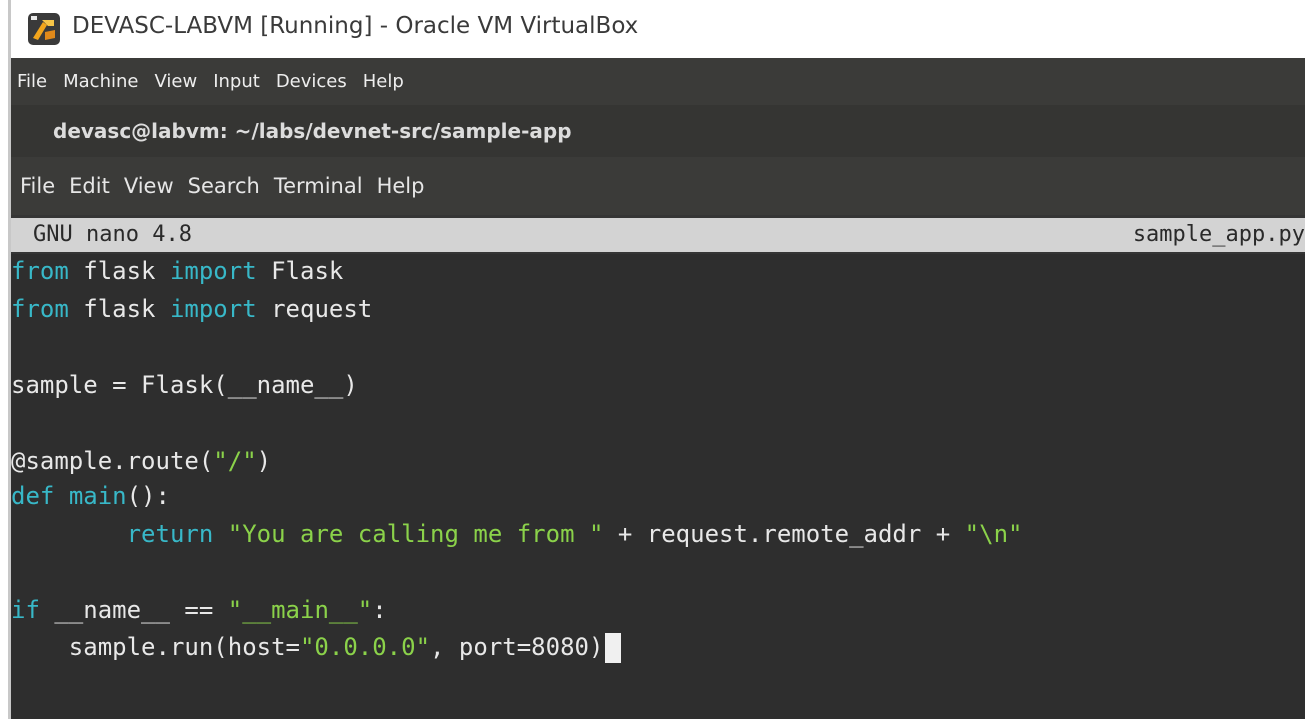  What do you see at coordinates (149, 186) in the screenshot?
I see `terminal-menu-view: View` at bounding box center [149, 186].